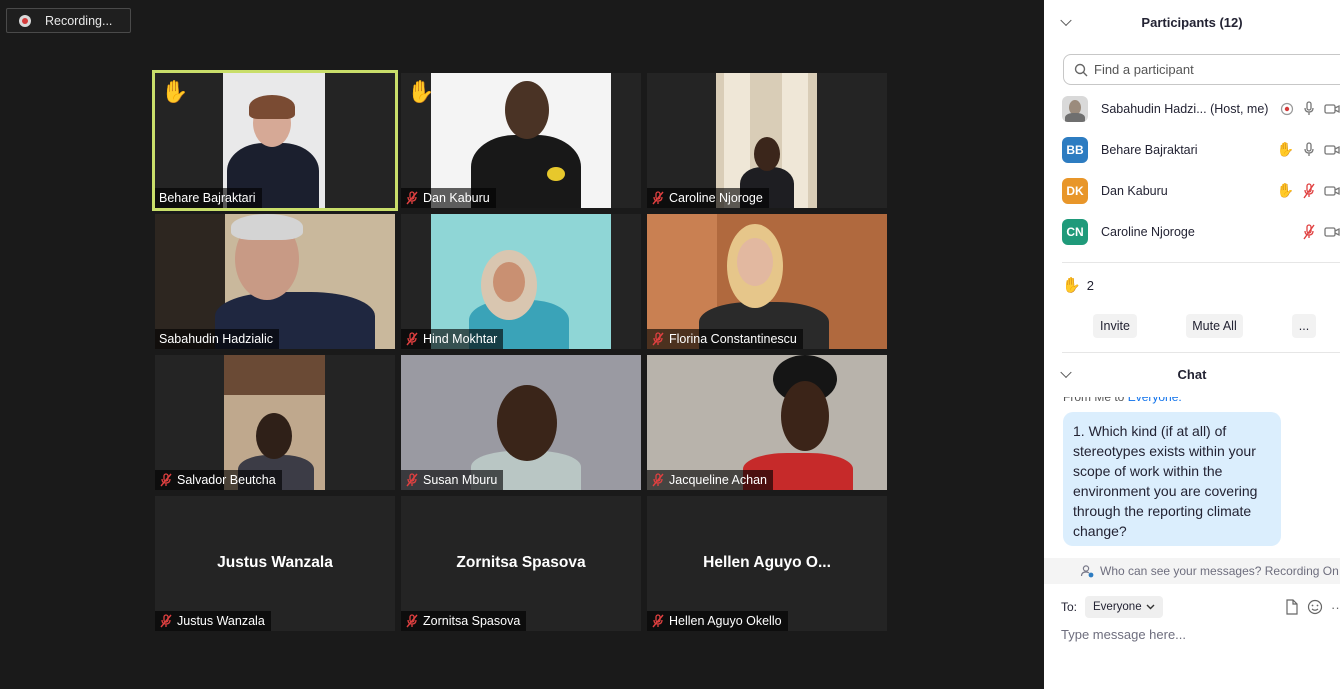  Describe the element at coordinates (1075, 149) in the screenshot. I see `avatar: BB` at that location.